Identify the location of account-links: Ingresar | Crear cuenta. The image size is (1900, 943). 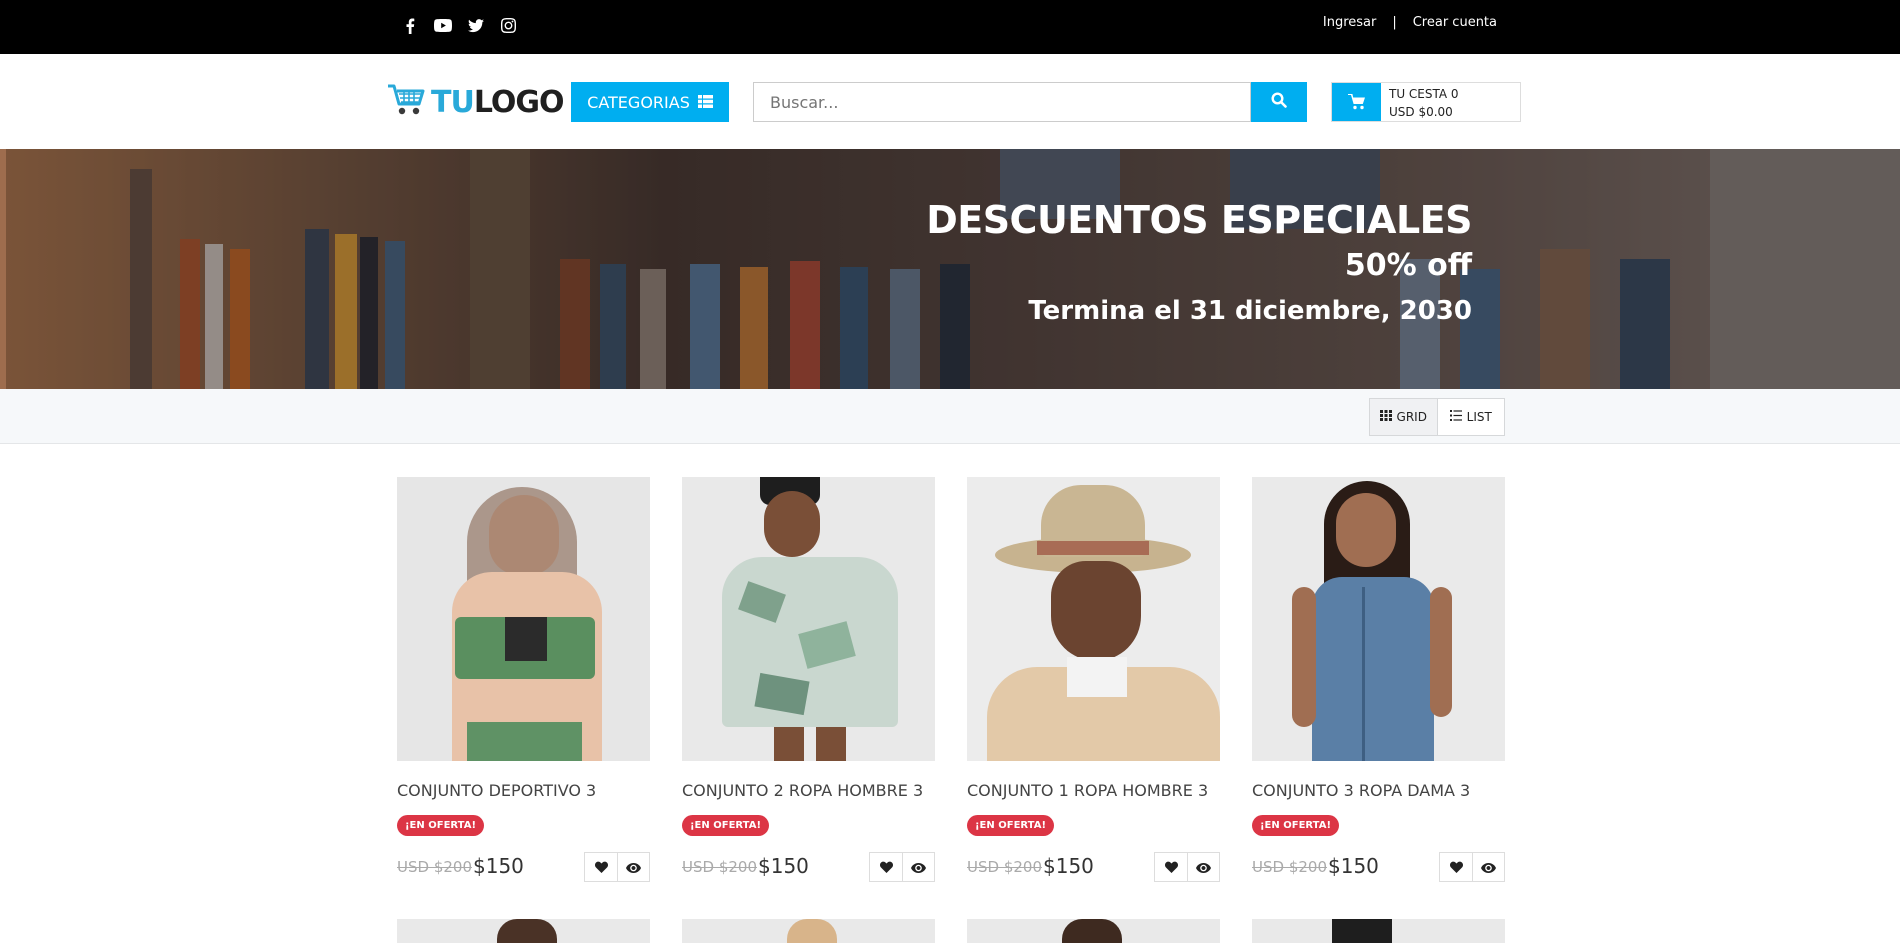
(1410, 22).